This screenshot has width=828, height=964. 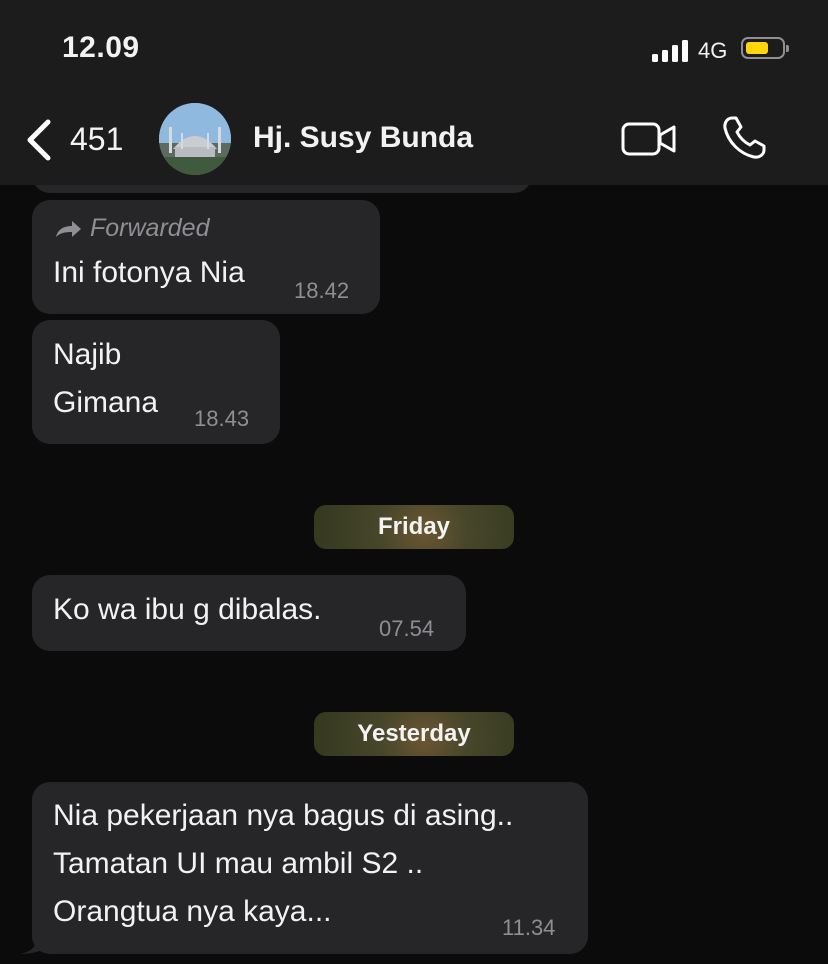 I want to click on back-unread-count: 451, so click(x=96, y=139).